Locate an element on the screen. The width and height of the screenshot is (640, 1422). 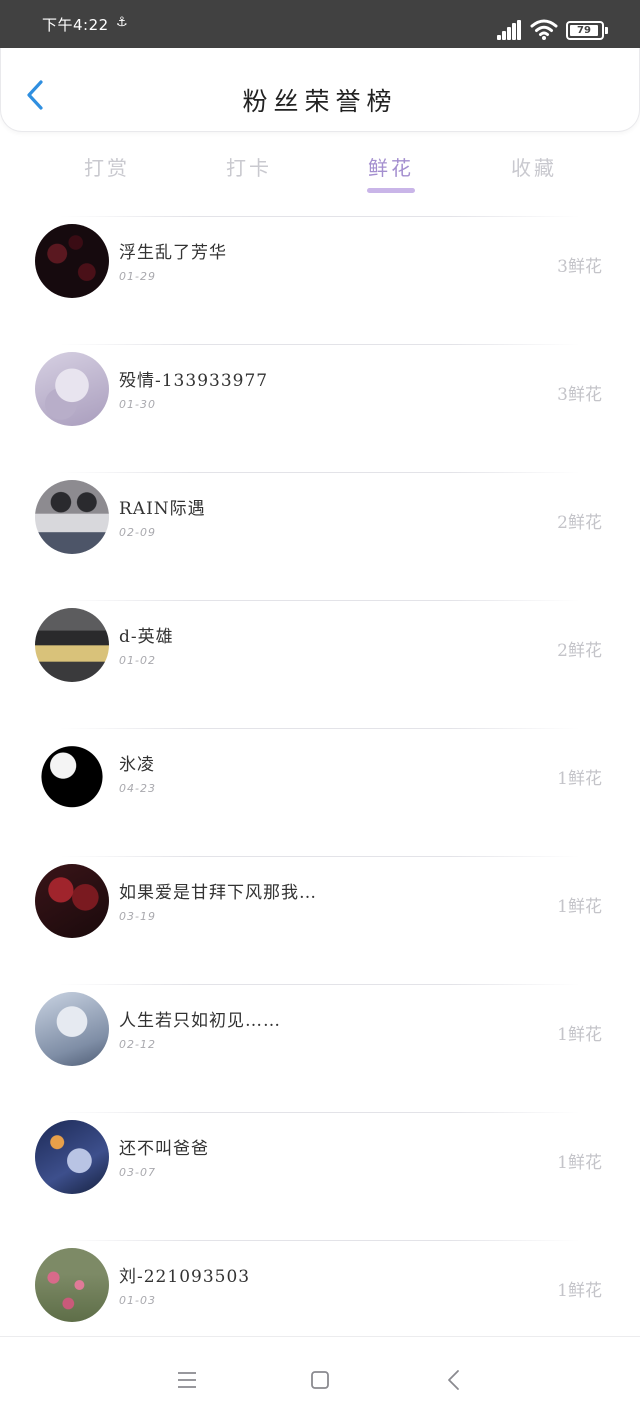
fan-name: 还不叫爸爸 is located at coordinates (164, 1149).